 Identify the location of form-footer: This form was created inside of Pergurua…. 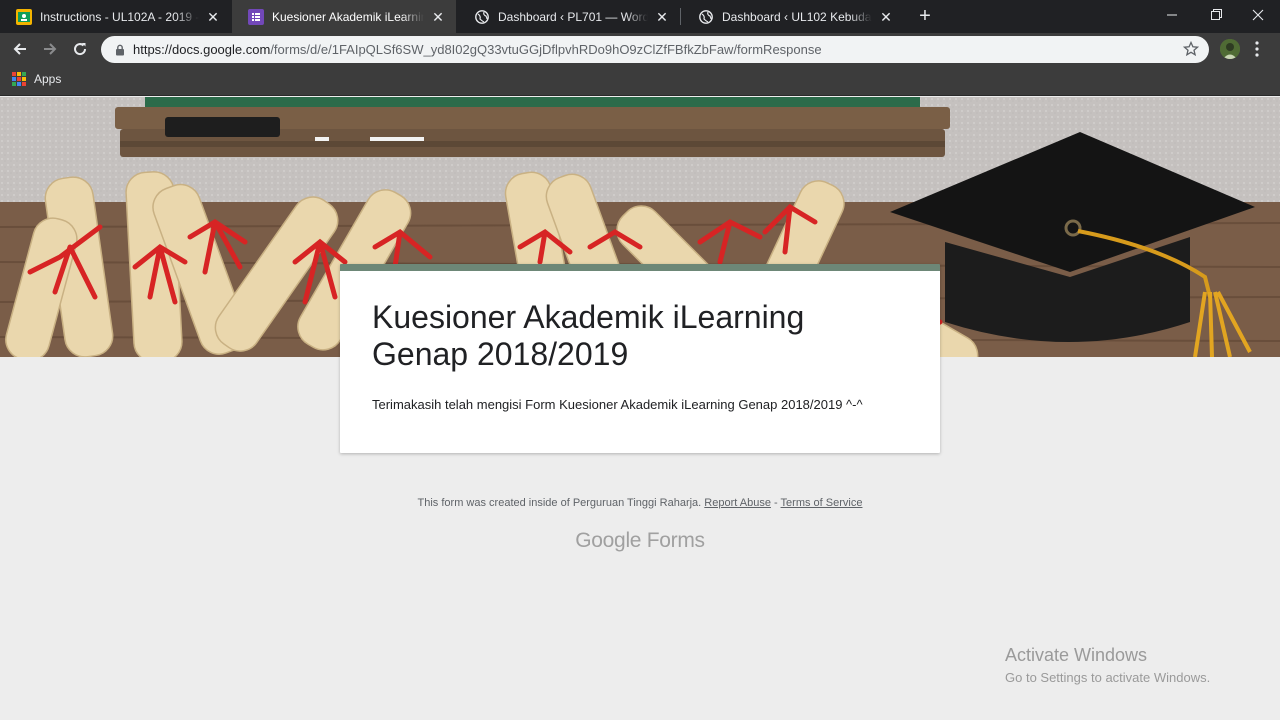
(640, 503).